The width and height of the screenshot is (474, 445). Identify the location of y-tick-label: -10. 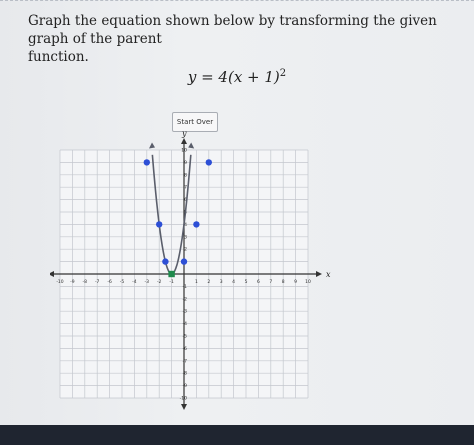
(183, 399).